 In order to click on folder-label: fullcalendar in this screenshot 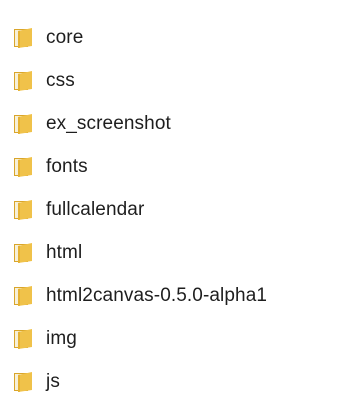, I will do `click(95, 209)`.